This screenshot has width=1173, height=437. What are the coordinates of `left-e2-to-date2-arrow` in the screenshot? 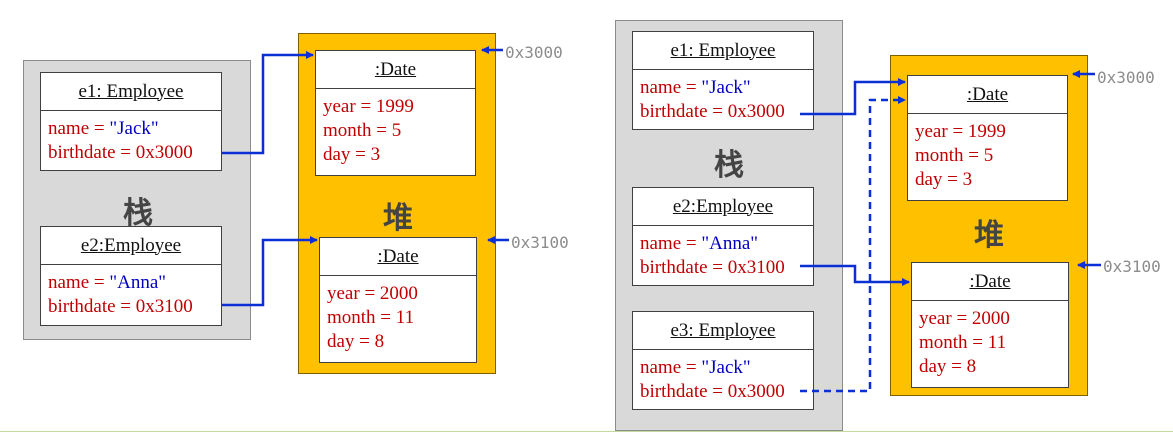 It's located at (270, 271).